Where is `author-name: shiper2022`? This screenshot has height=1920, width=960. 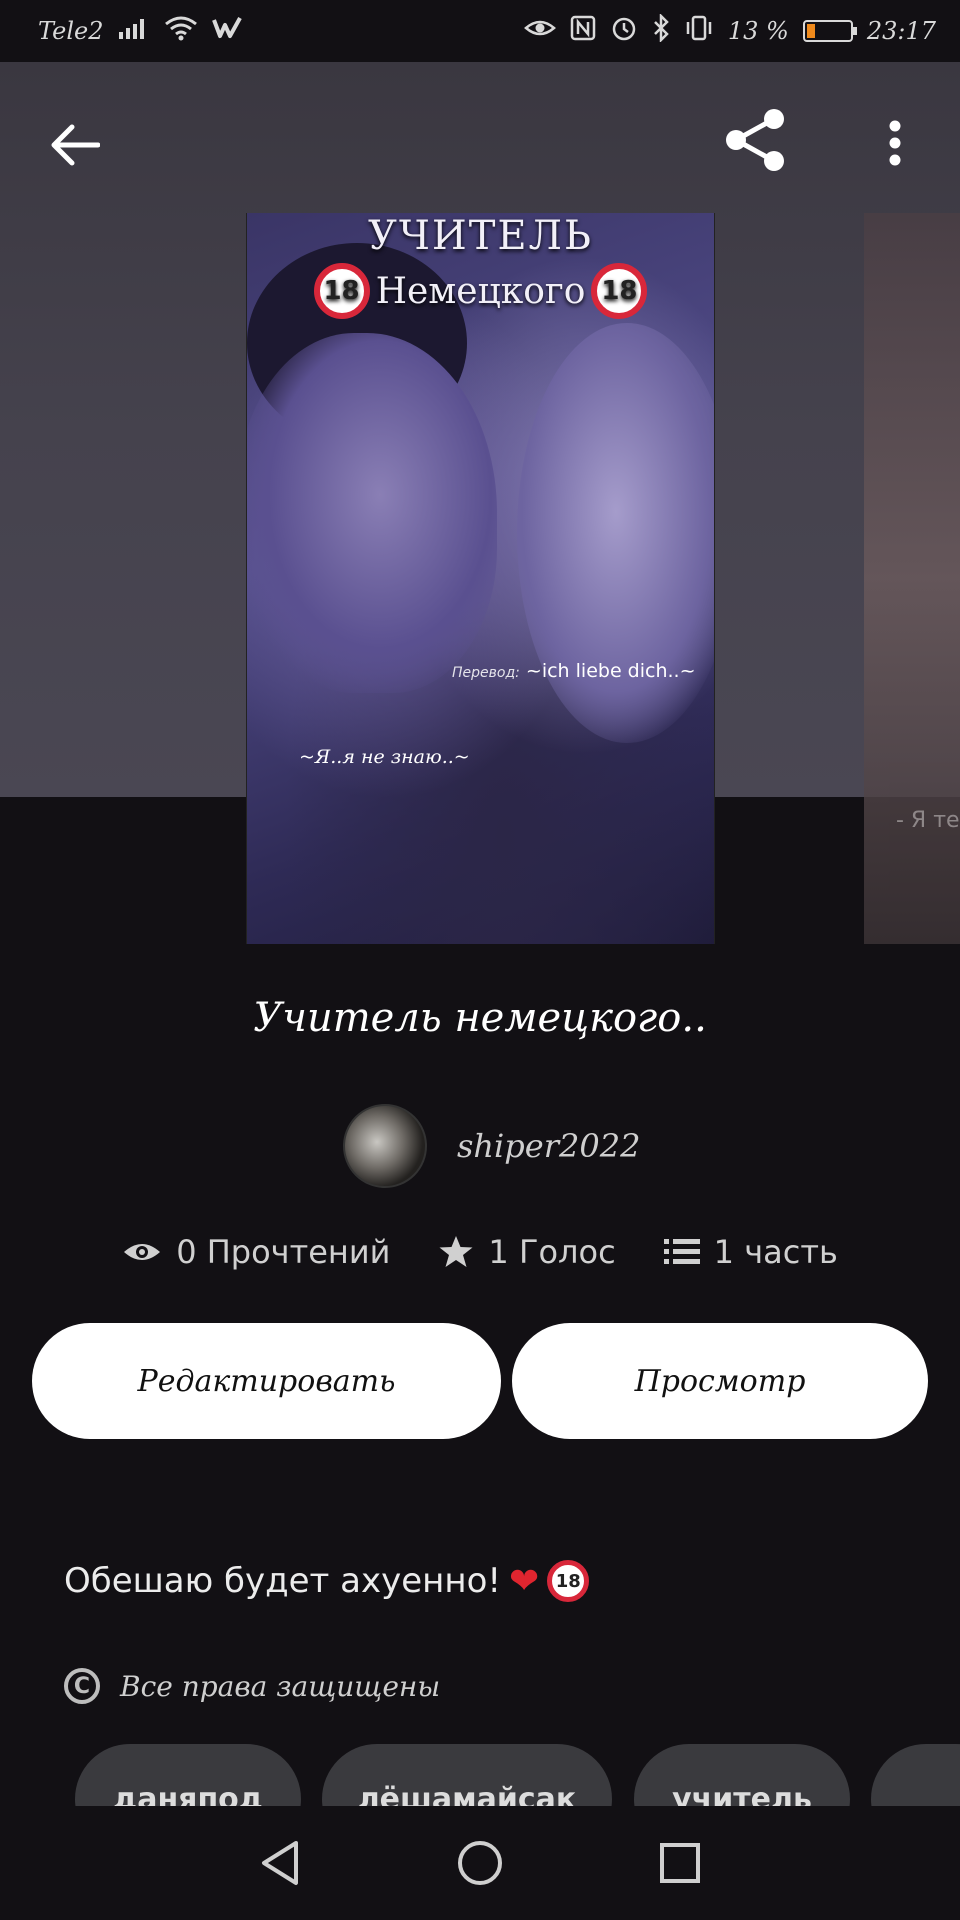
author-name: shiper2022 is located at coordinates (548, 1146).